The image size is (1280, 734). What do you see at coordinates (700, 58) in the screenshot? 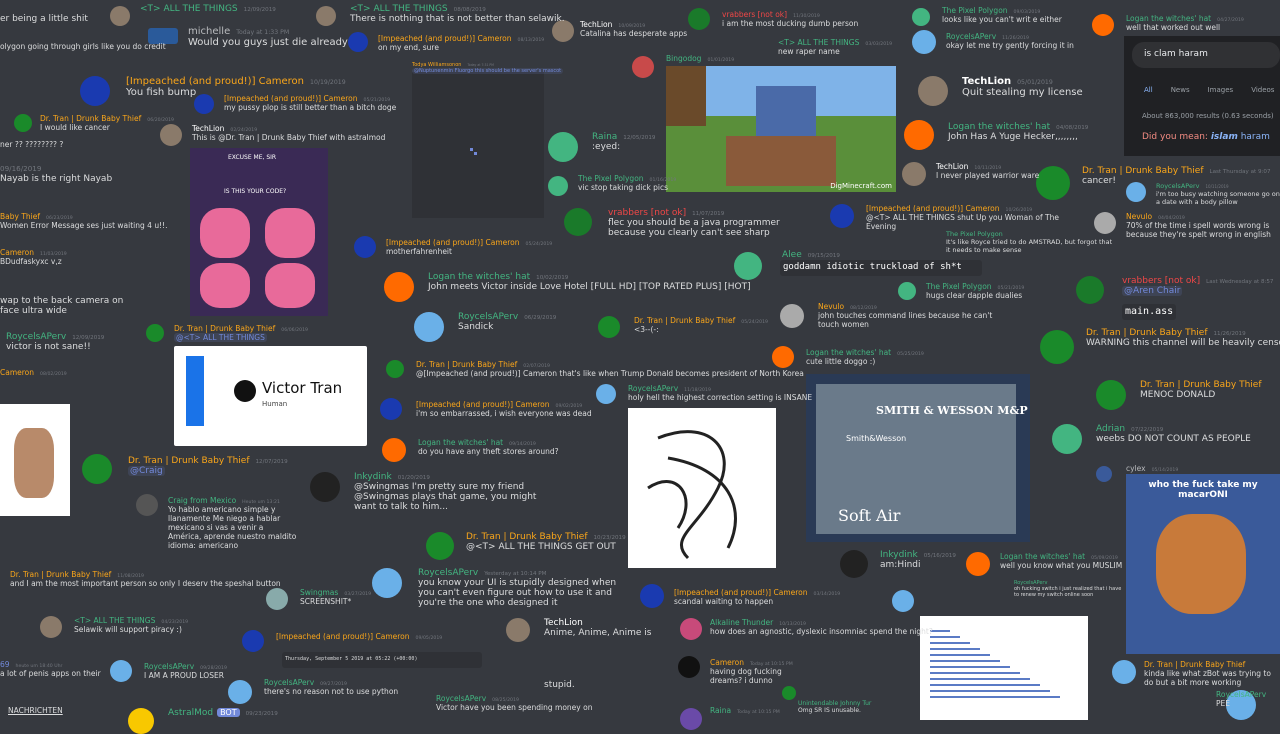
I see `message: Bingodog 01/01/2019` at bounding box center [700, 58].